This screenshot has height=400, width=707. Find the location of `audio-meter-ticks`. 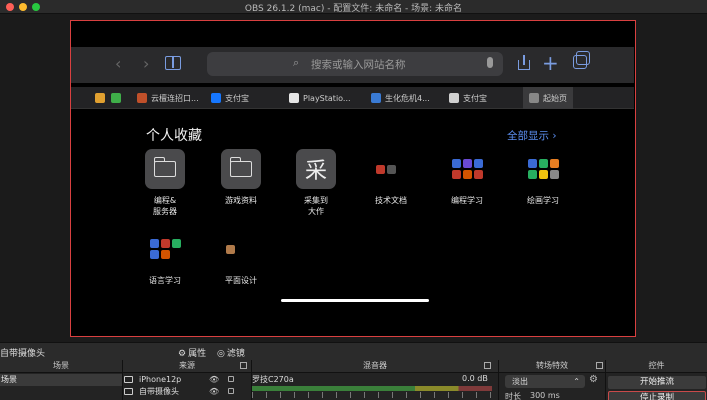

audio-meter-ticks is located at coordinates (372, 395).